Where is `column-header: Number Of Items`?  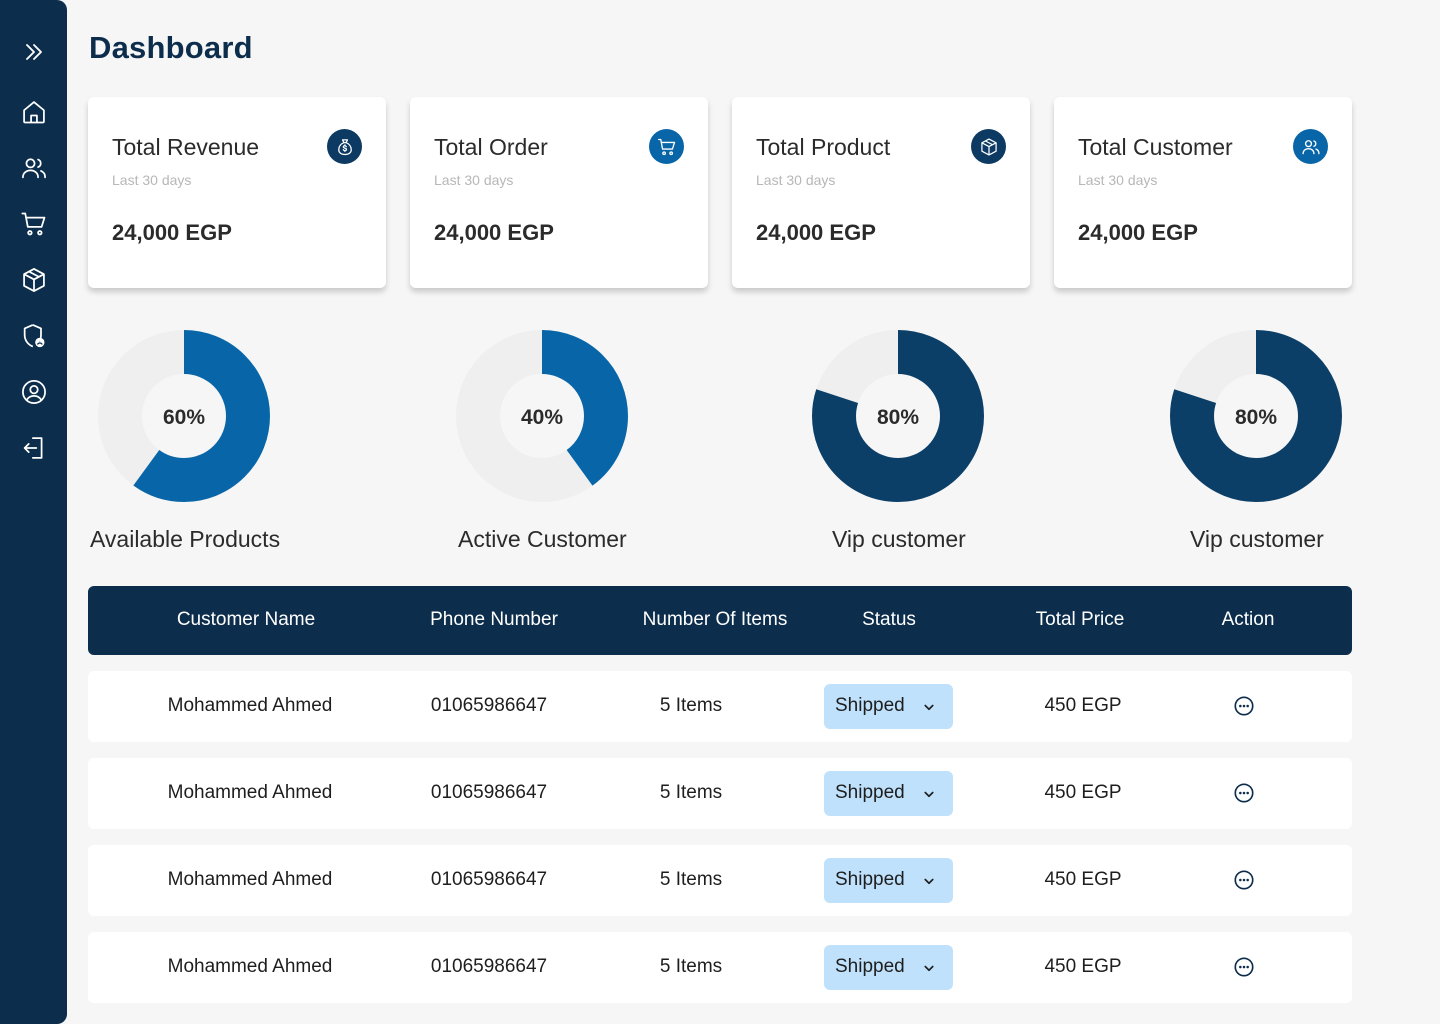
column-header: Number Of Items is located at coordinates (715, 620).